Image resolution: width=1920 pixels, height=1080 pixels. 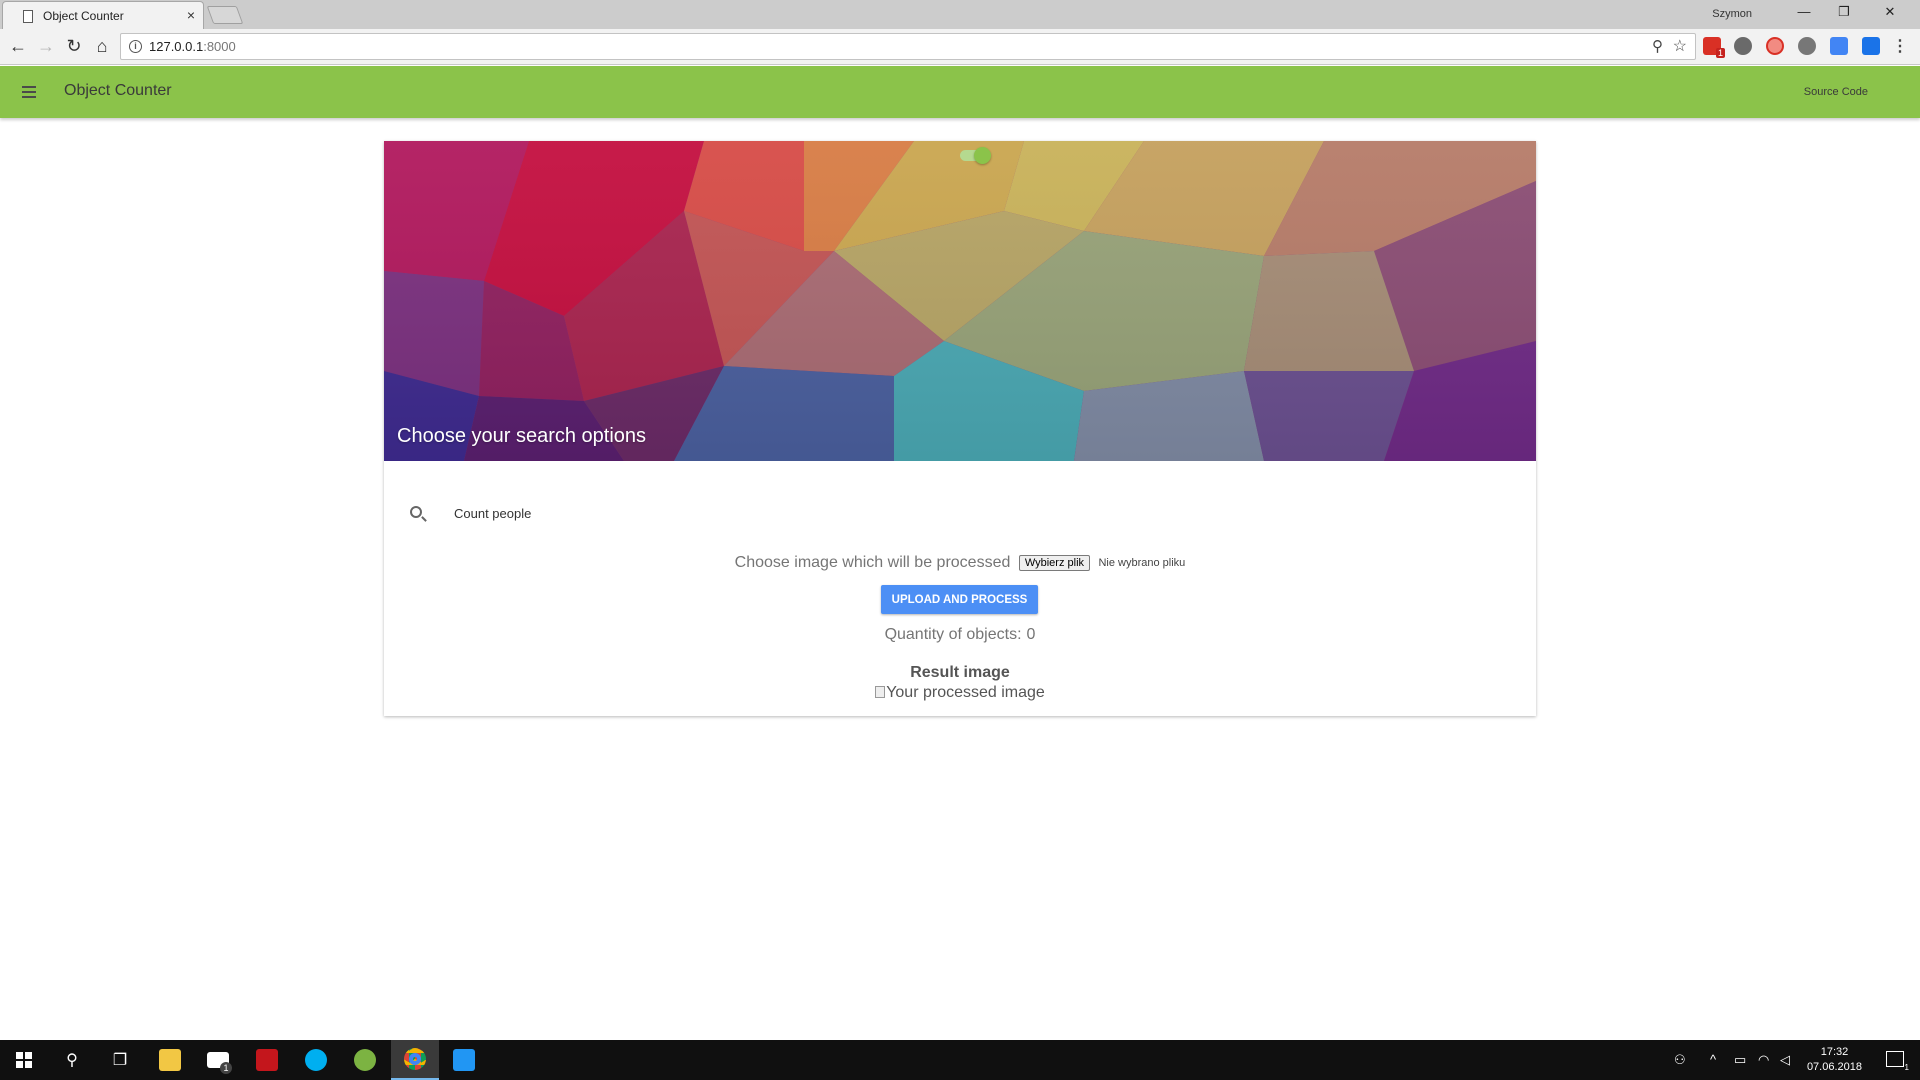 I want to click on task-view-icon: ❐, so click(x=120, y=1060).